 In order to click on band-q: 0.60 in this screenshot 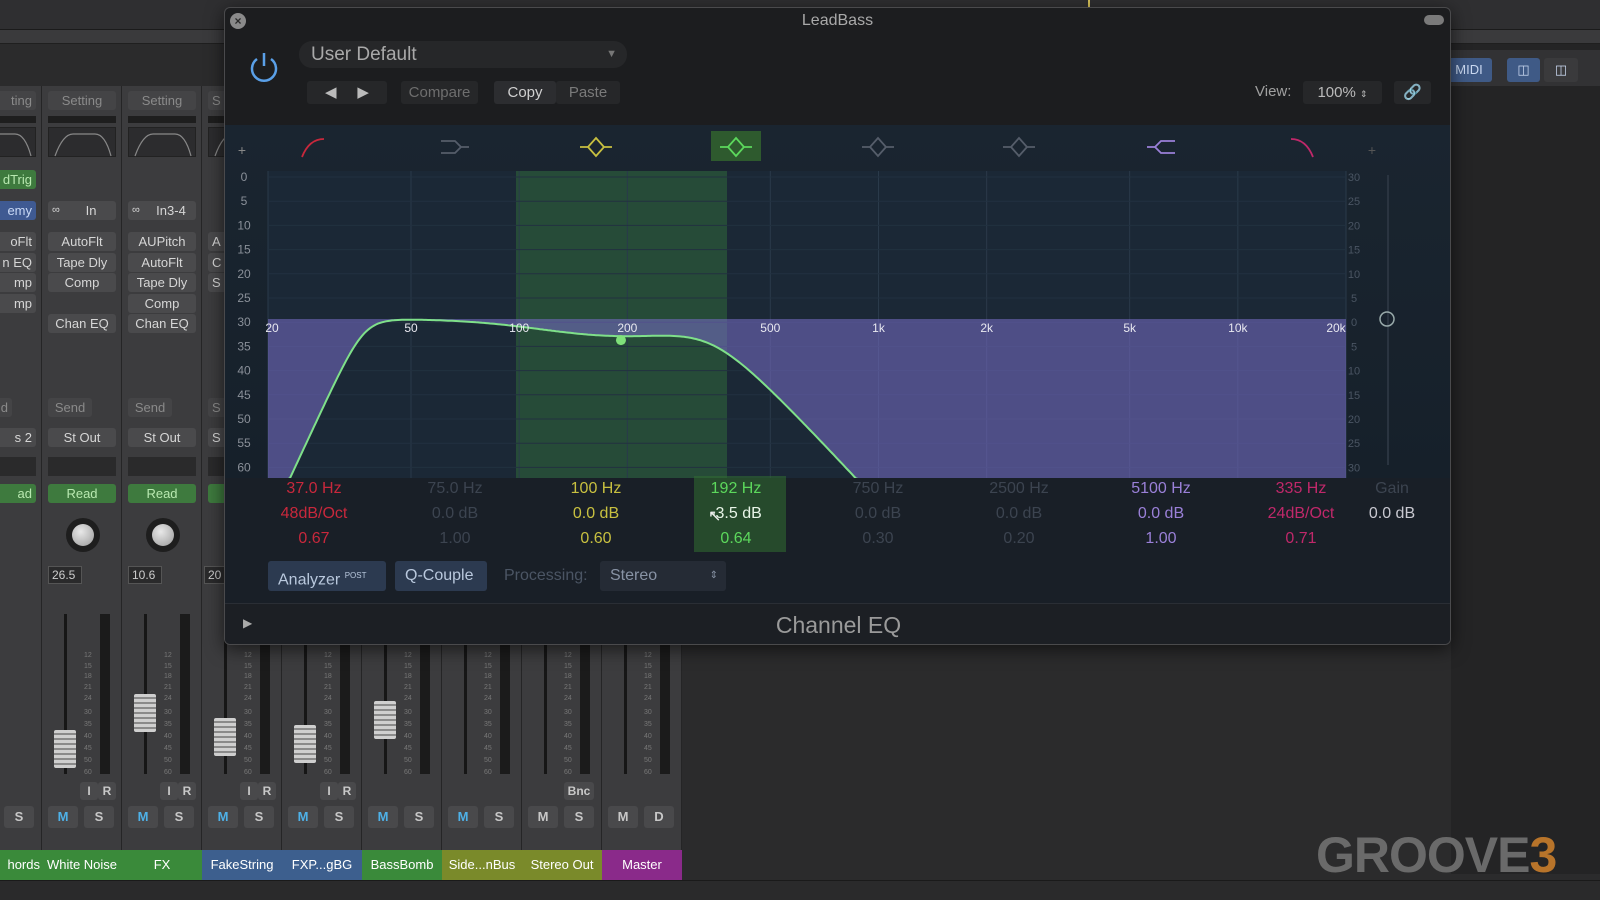, I will do `click(596, 539)`.